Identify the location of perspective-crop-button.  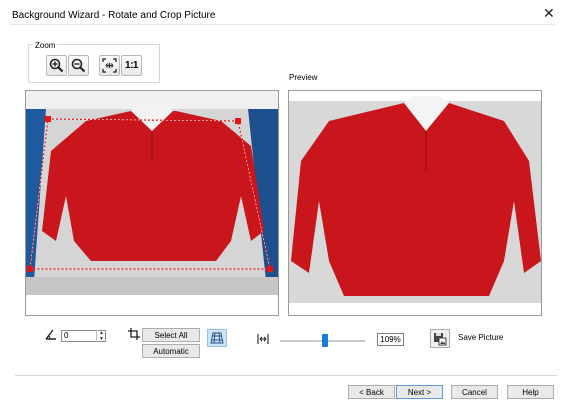
(217, 338).